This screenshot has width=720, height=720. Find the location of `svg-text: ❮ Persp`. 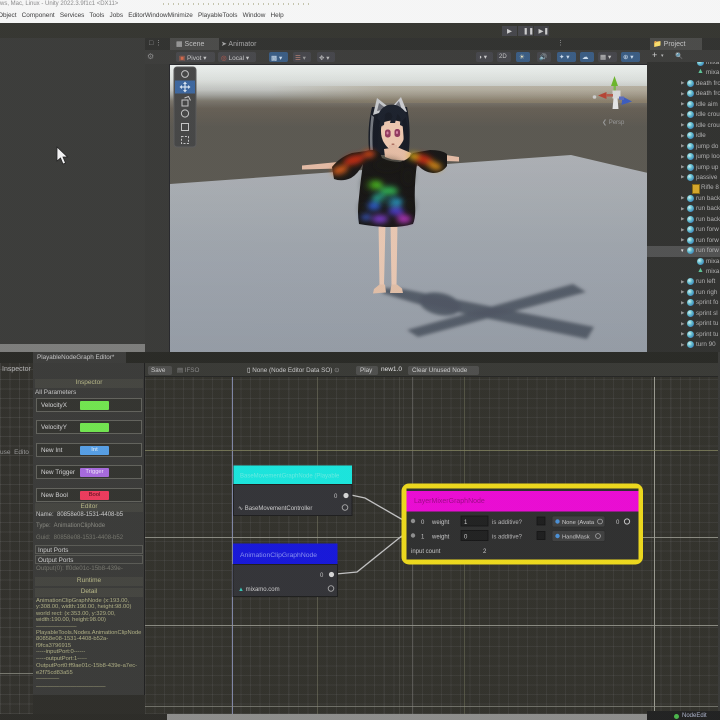

svg-text: ❮ Persp is located at coordinates (613, 122).